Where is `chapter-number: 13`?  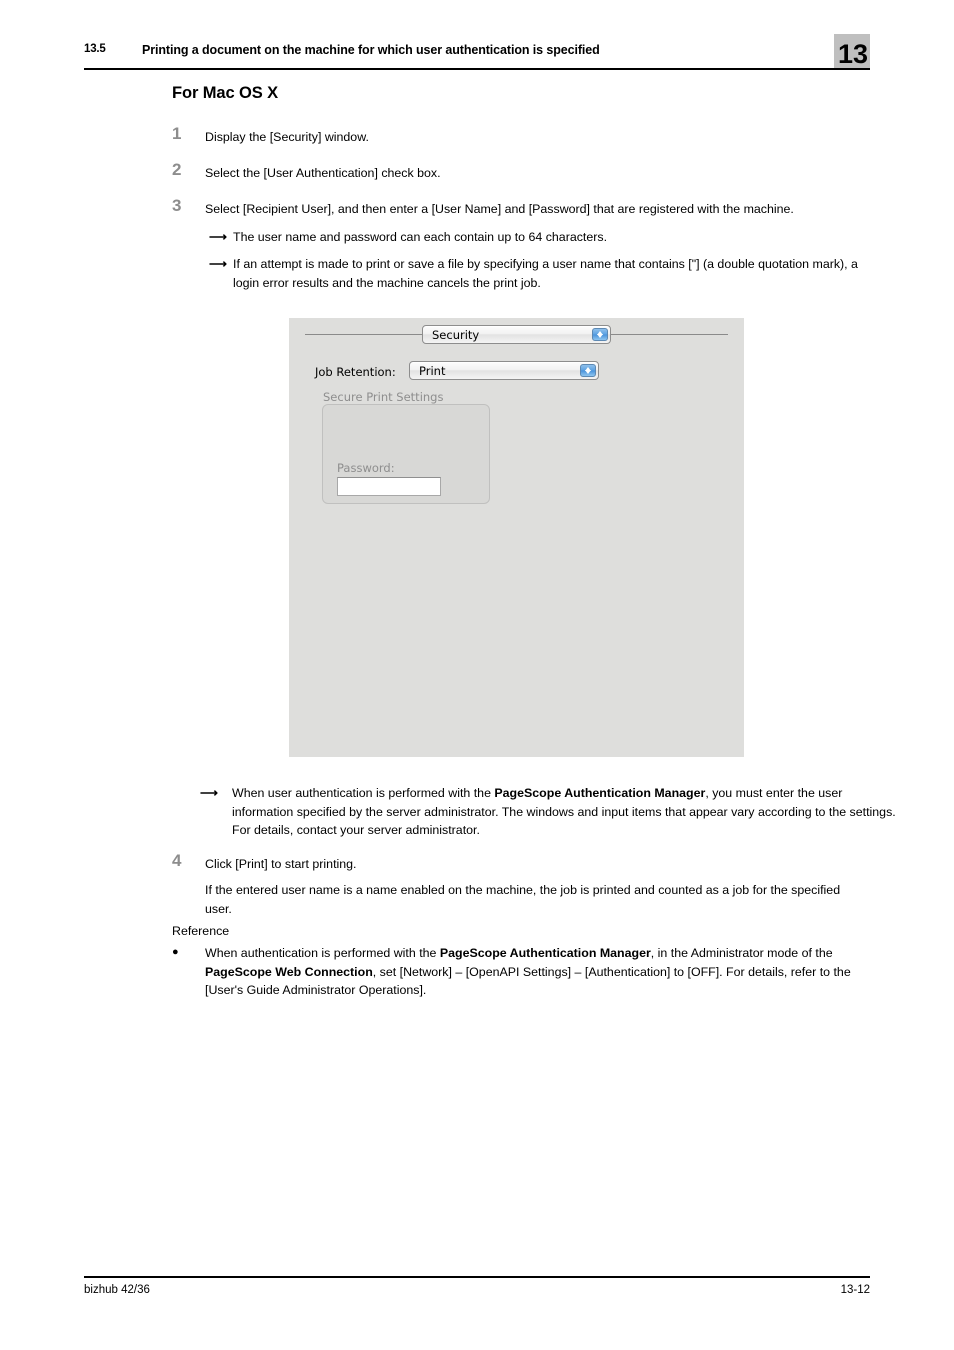 chapter-number: 13 is located at coordinates (852, 54).